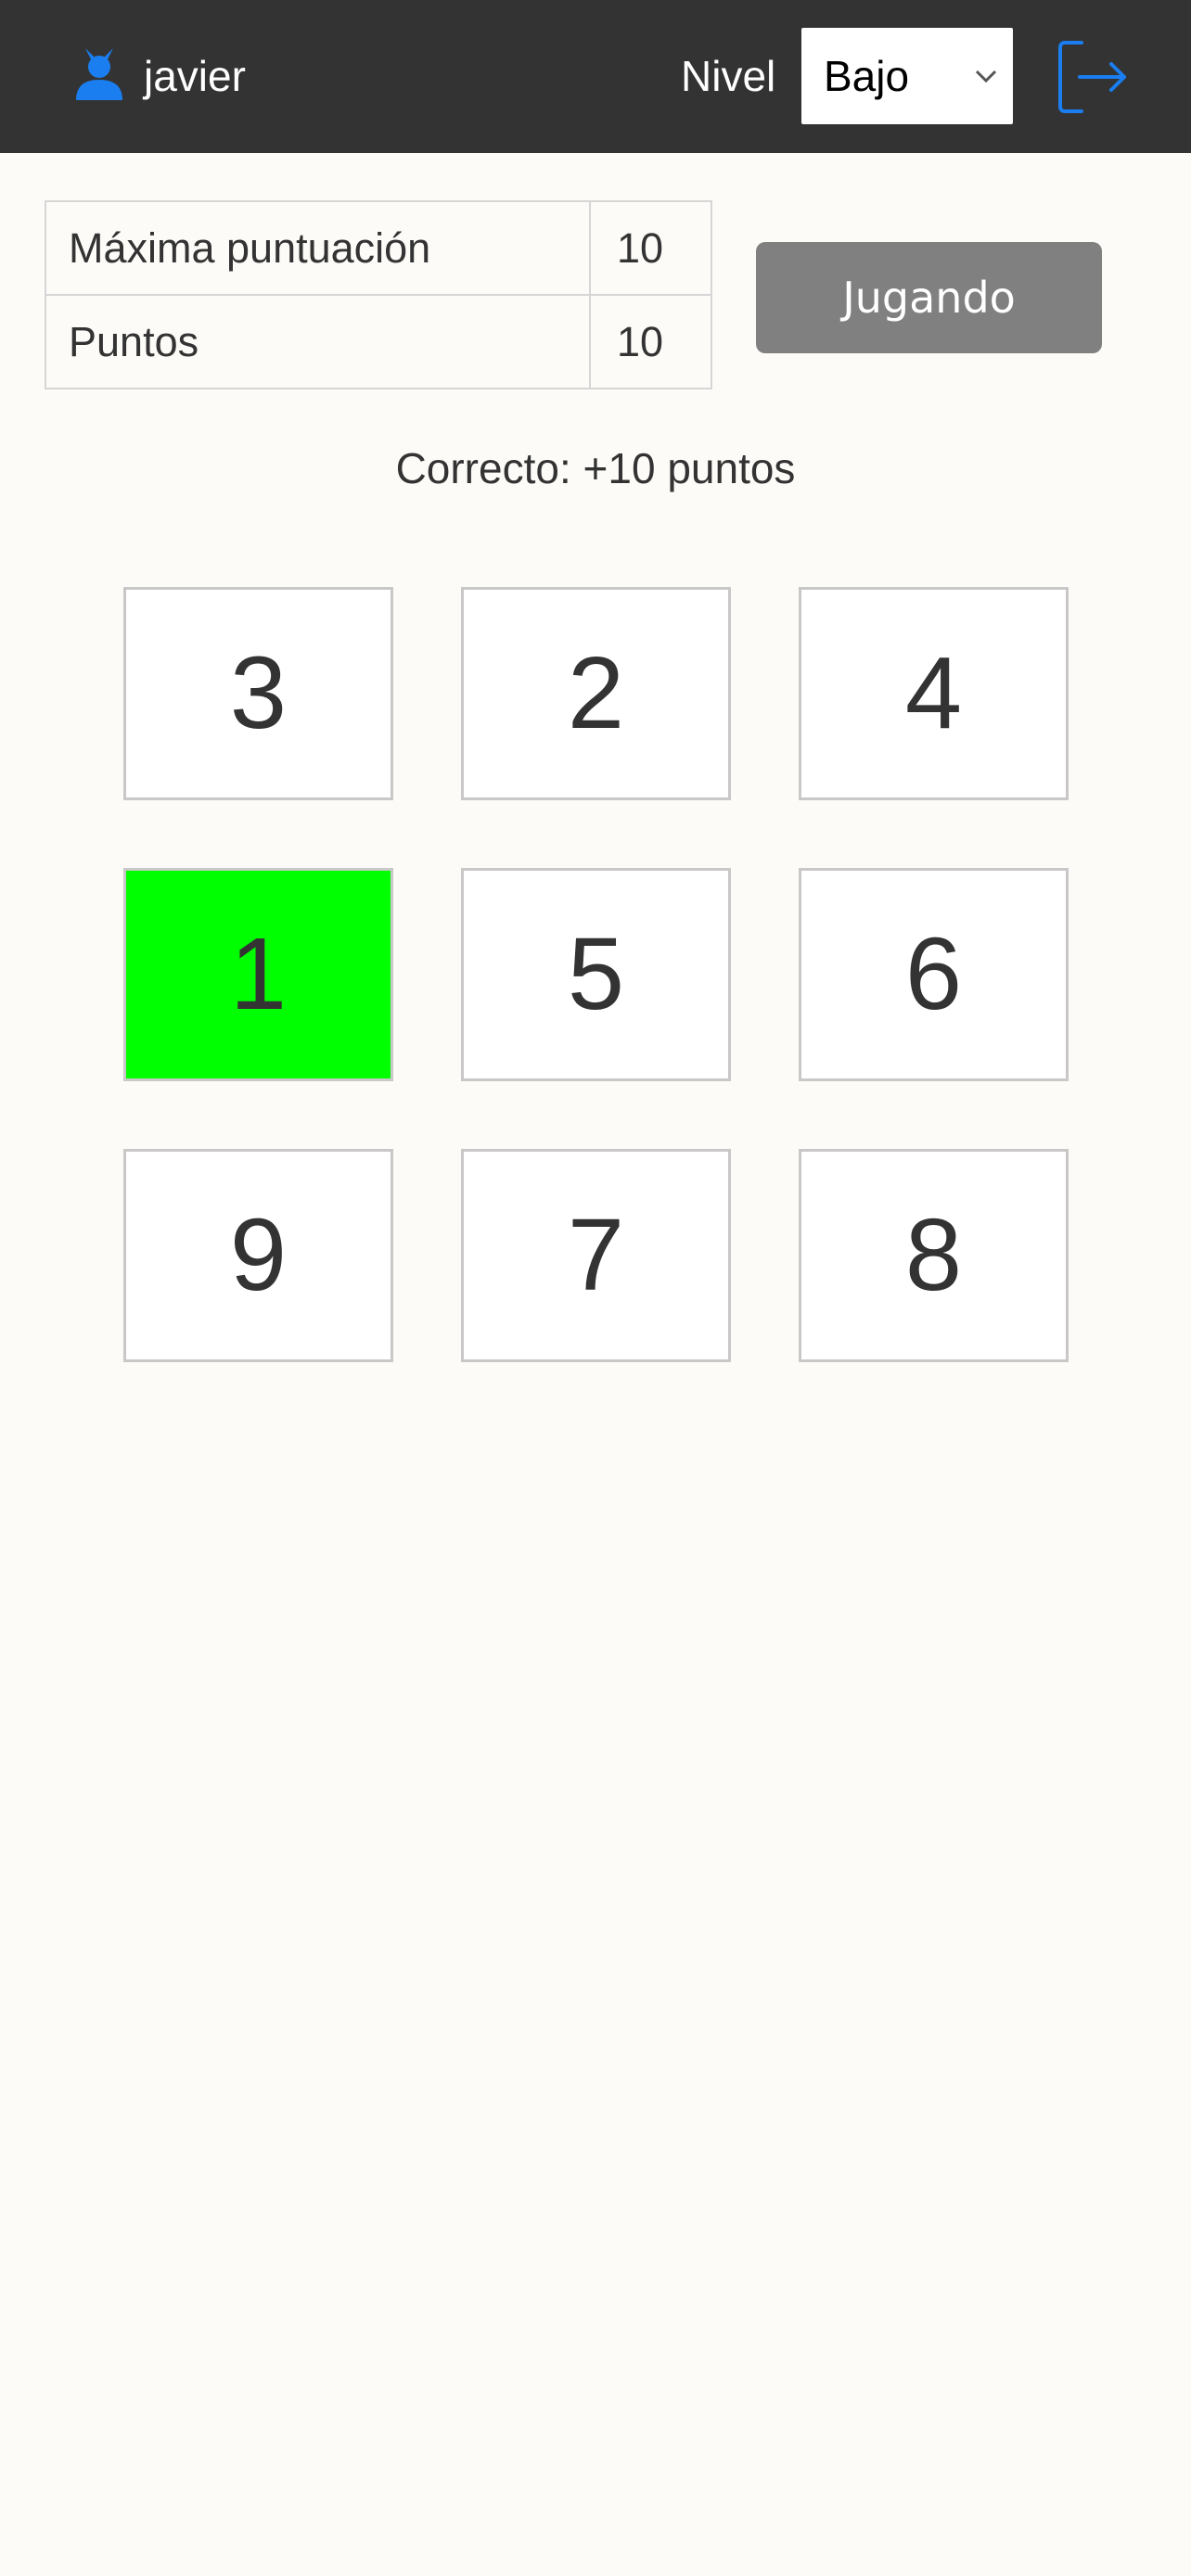 The width and height of the screenshot is (1191, 2576). I want to click on score-row-points: Puntos 10, so click(378, 341).